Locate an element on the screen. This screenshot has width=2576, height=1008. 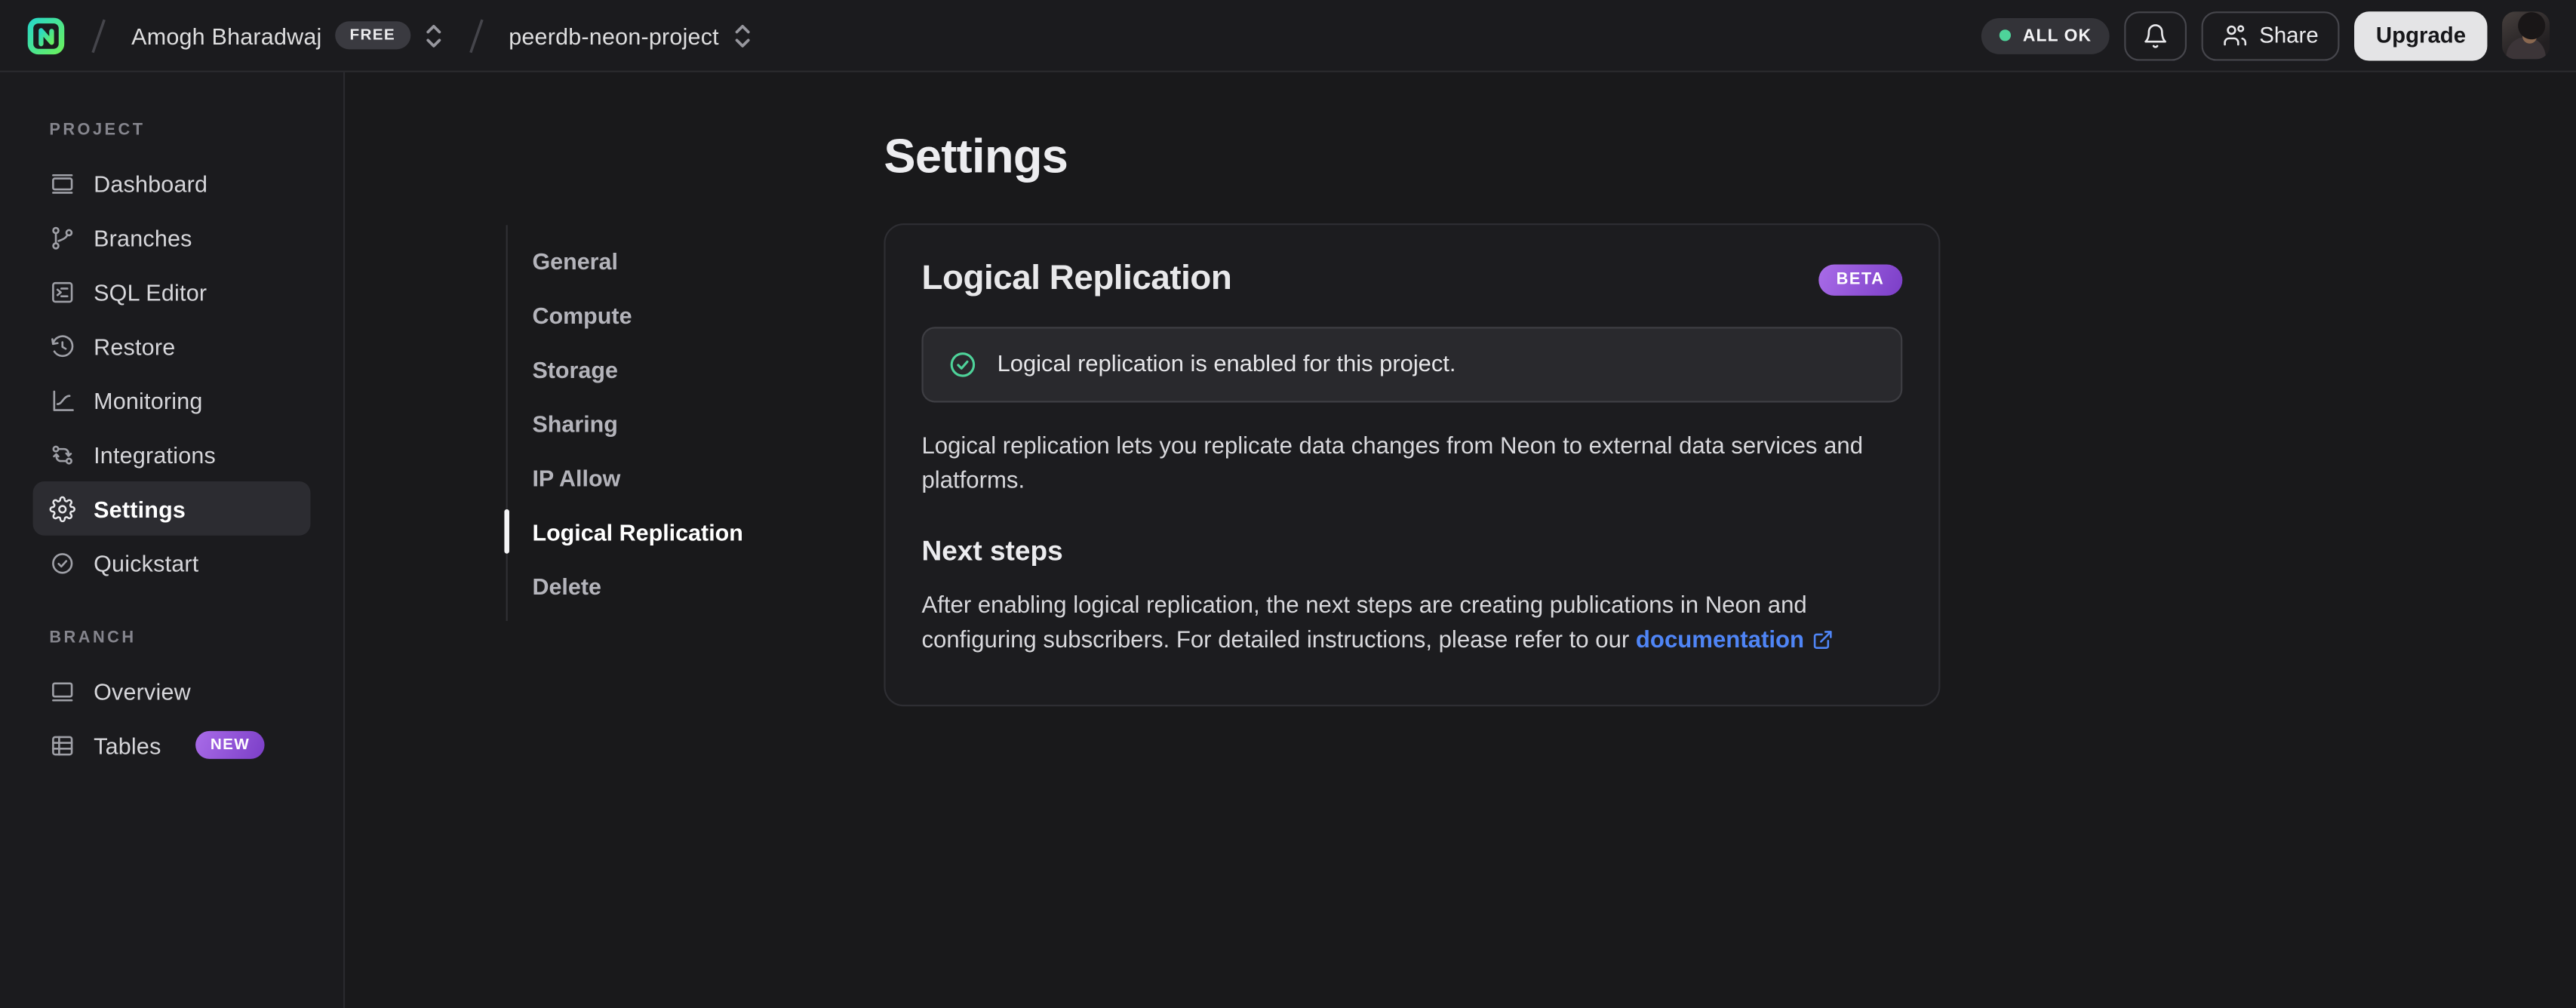
sidebar-item-sql-editor: SQL Editor is located at coordinates (172, 292).